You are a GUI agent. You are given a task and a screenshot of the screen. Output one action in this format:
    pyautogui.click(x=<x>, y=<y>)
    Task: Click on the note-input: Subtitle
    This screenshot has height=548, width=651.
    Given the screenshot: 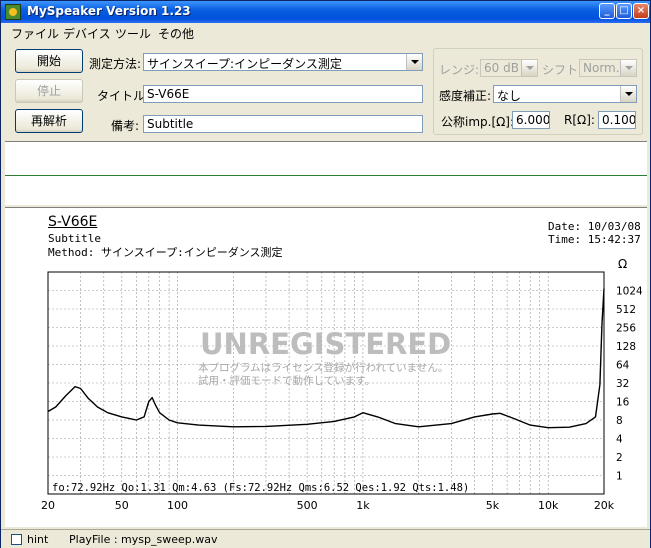 What is the action you would take?
    pyautogui.click(x=283, y=124)
    